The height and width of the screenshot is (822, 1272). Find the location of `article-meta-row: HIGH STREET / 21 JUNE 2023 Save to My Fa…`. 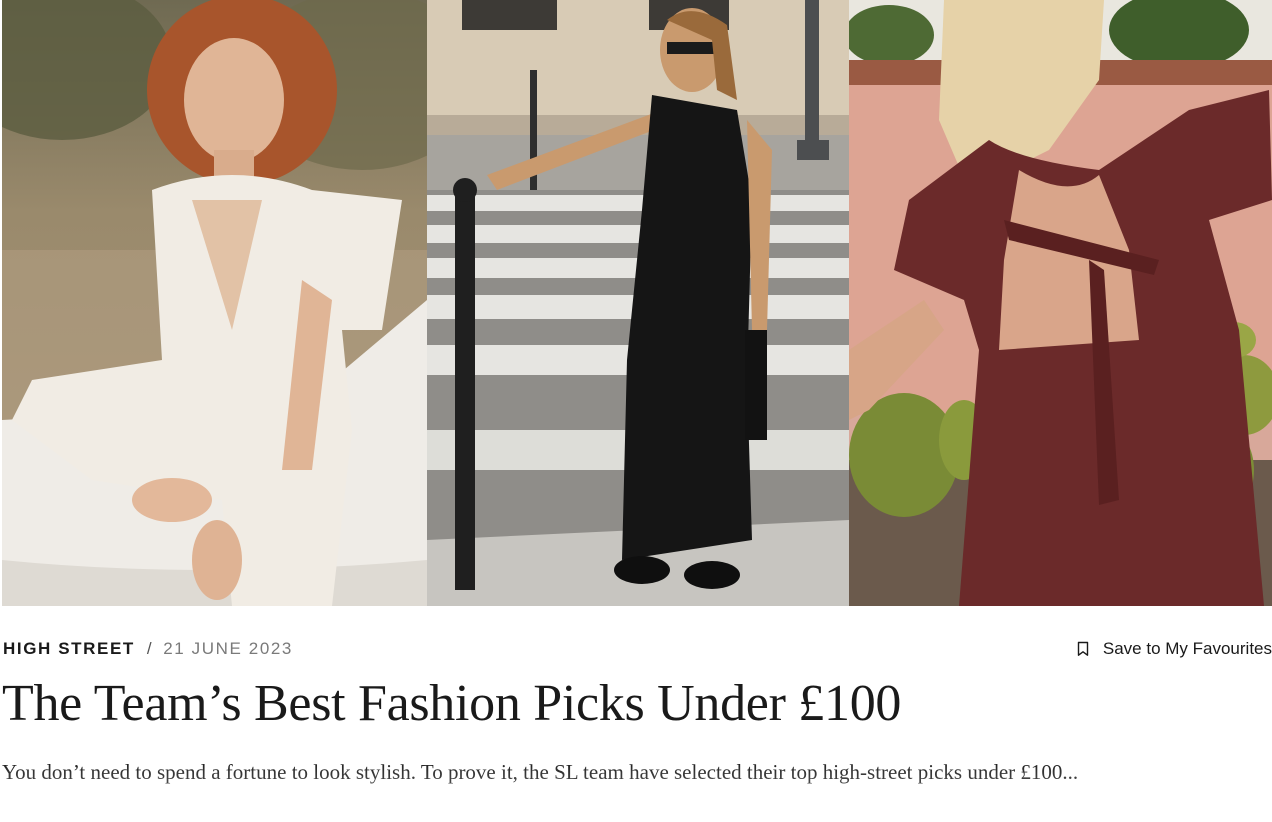

article-meta-row: HIGH STREET / 21 JUNE 2023 Save to My Fa… is located at coordinates (637, 649).